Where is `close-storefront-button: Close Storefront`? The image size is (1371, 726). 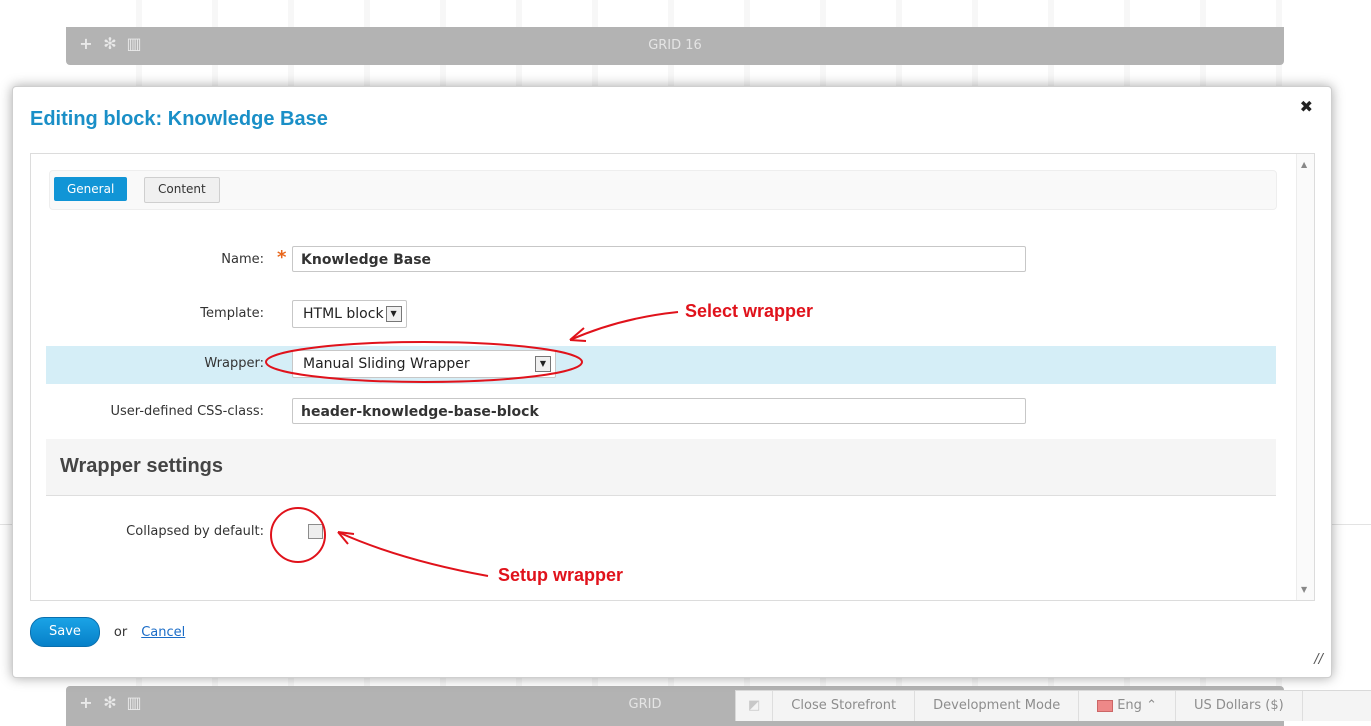 close-storefront-button: Close Storefront is located at coordinates (844, 706).